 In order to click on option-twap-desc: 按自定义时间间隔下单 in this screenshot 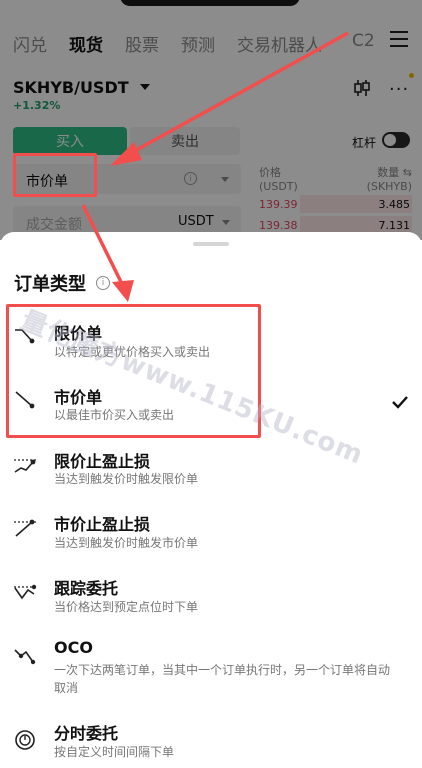, I will do `click(114, 752)`.